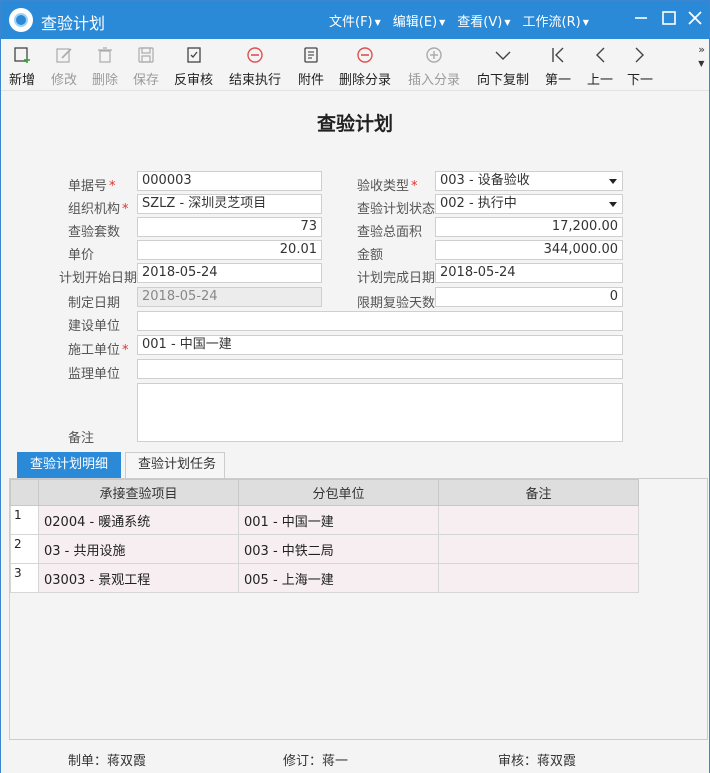 This screenshot has height=773, width=710. Describe the element at coordinates (338, 578) in the screenshot. I see `subcontractor-cell: 005 - 上海一建` at that location.